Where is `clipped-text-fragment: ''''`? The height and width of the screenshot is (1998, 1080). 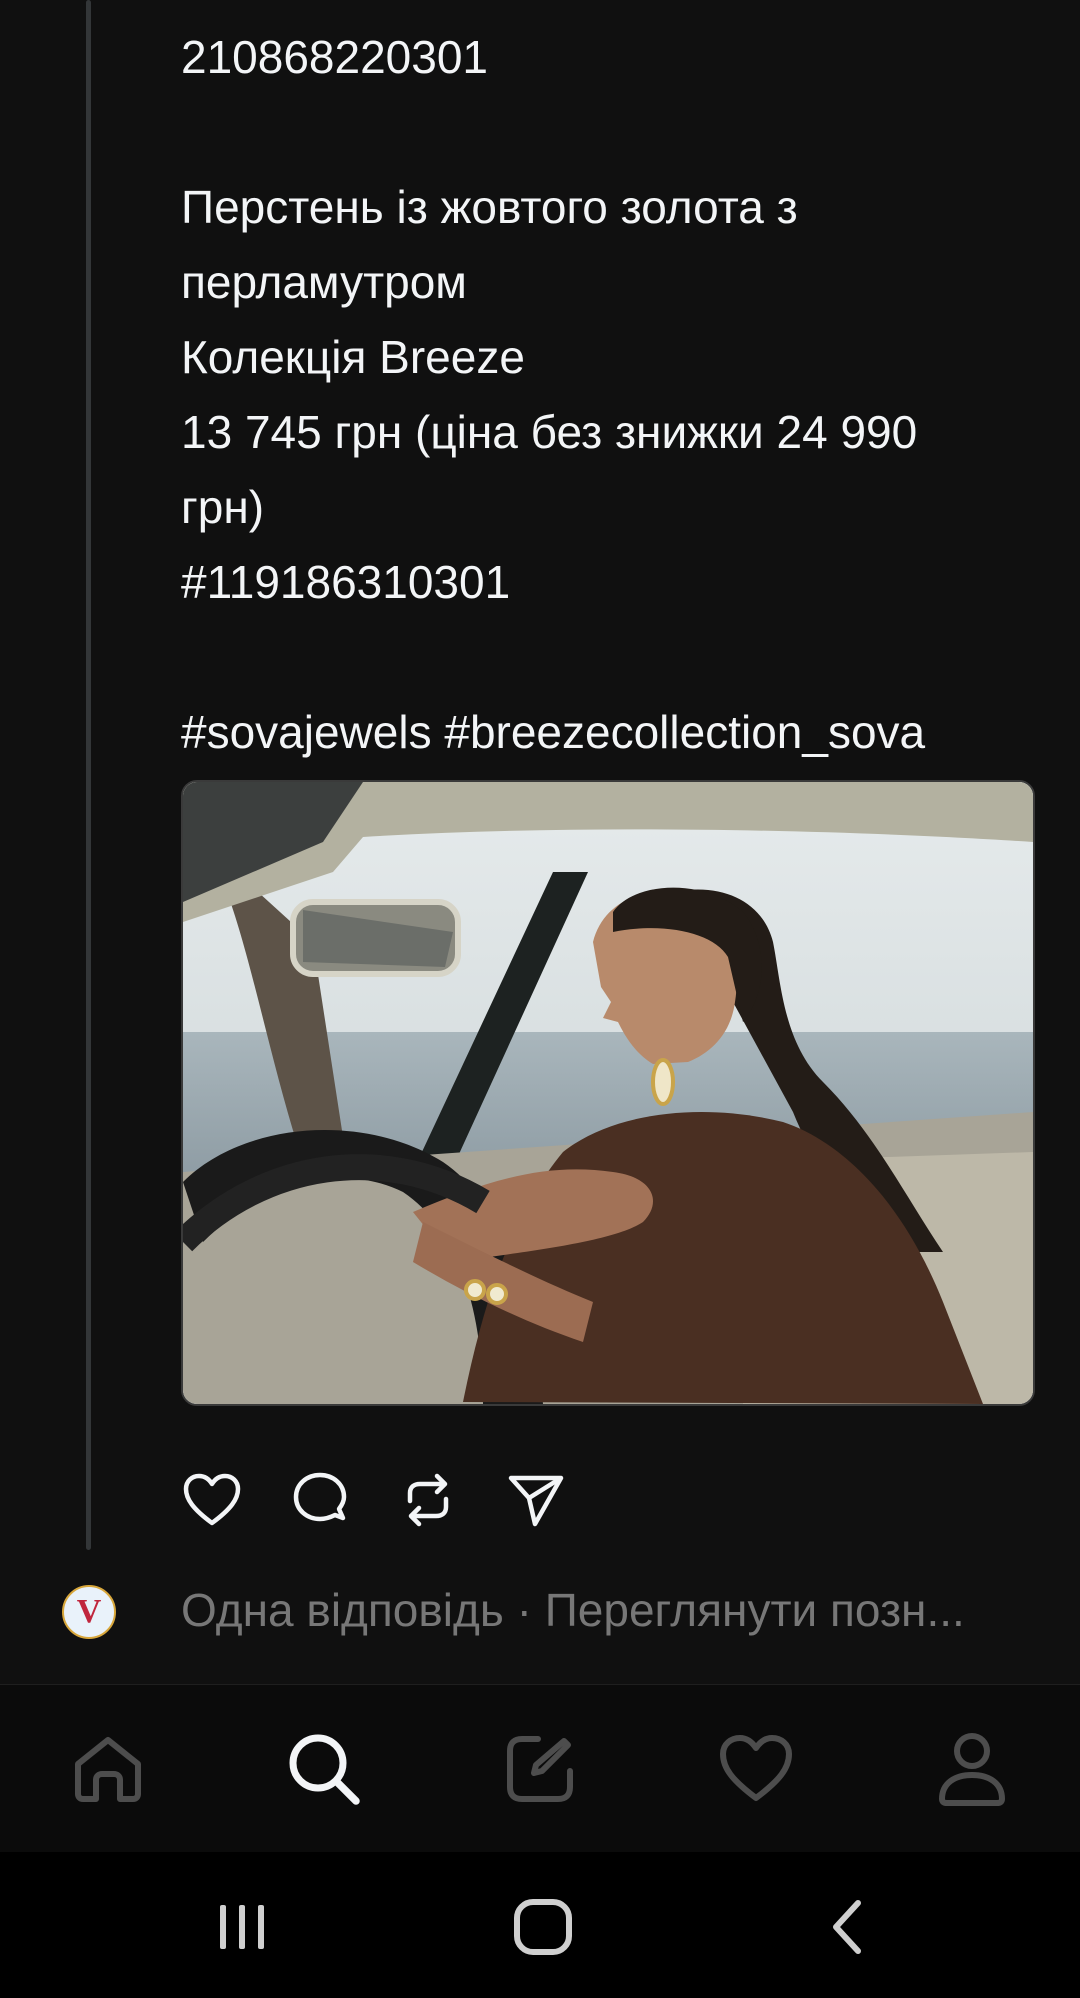 clipped-text-fragment: '''' is located at coordinates (201, 13).